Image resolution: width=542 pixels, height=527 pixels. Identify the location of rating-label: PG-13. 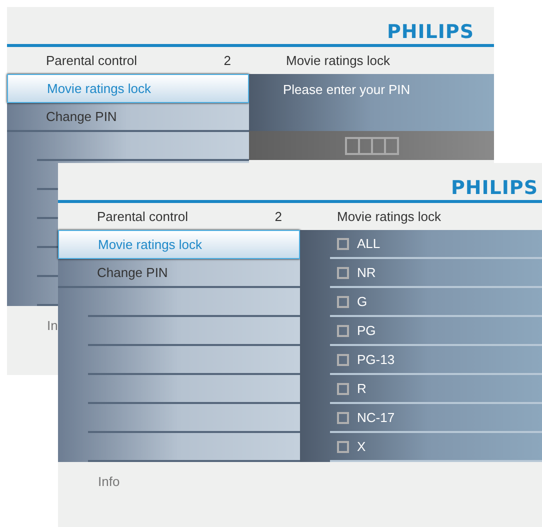
(376, 359).